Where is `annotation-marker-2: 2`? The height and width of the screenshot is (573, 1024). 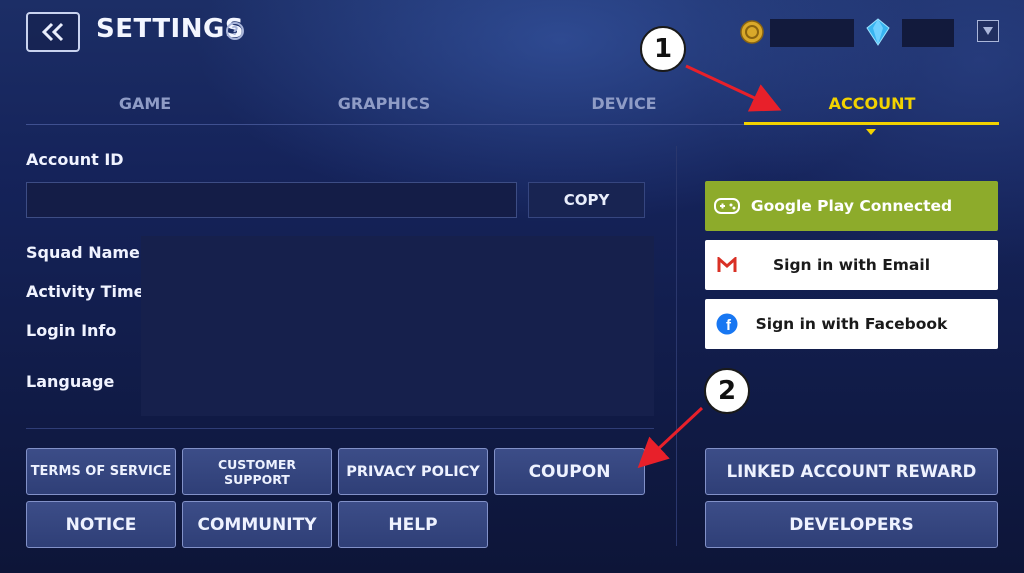
annotation-marker-2: 2 is located at coordinates (727, 391).